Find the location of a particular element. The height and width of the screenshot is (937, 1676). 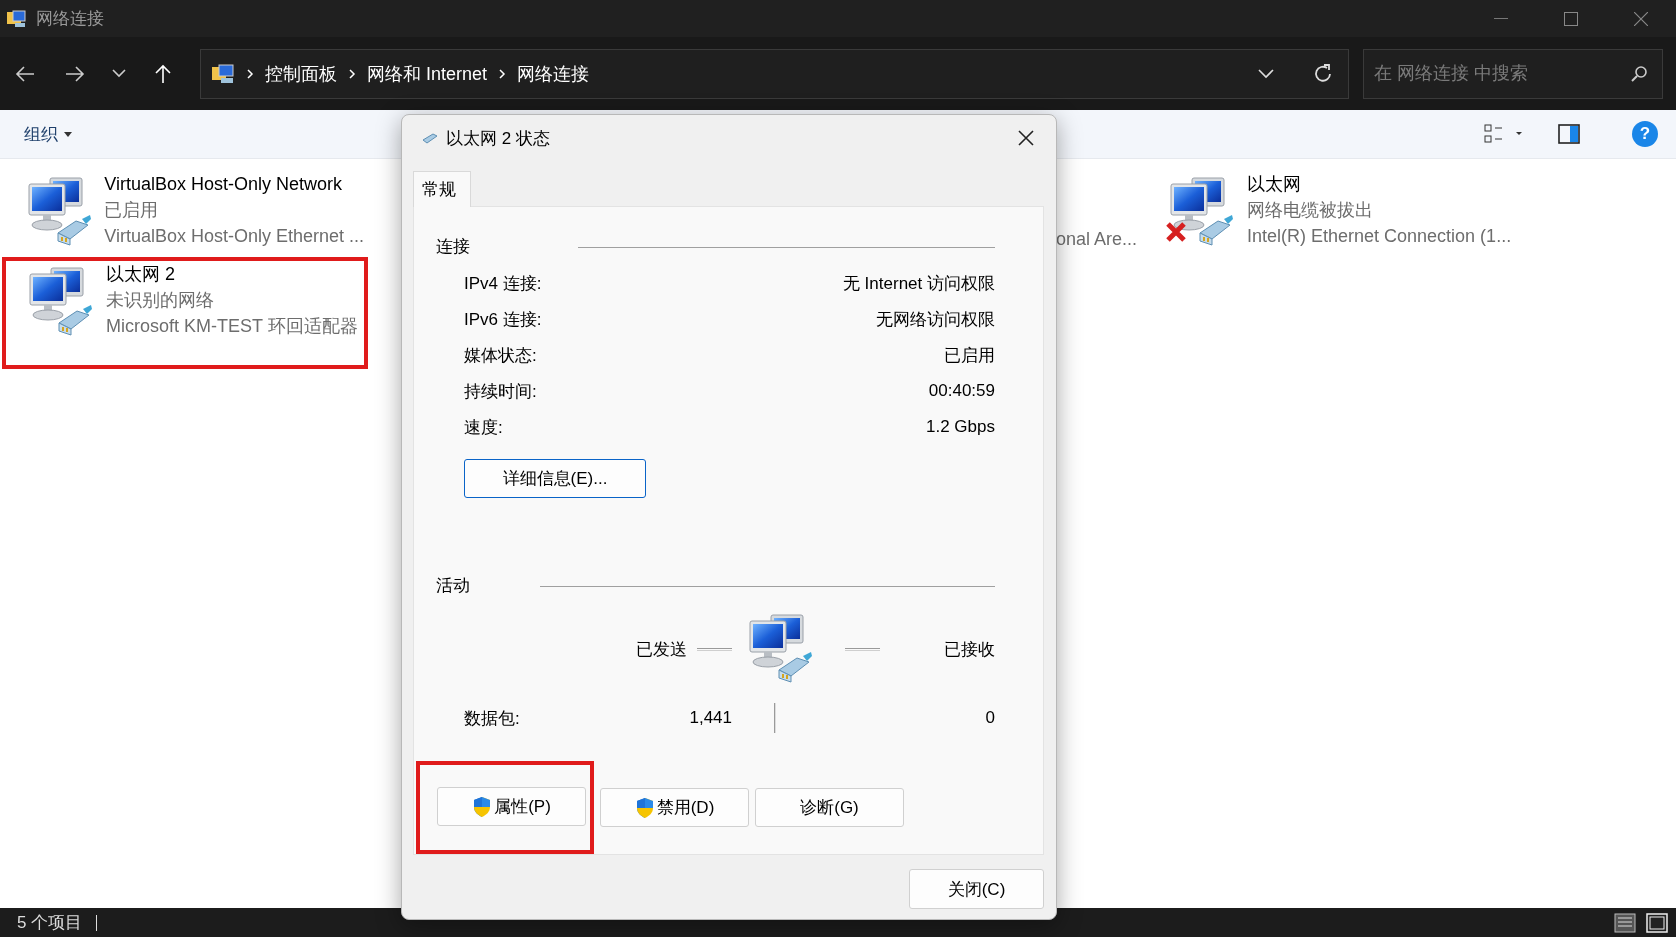

ethernet-plug-icon is located at coordinates (430, 138).